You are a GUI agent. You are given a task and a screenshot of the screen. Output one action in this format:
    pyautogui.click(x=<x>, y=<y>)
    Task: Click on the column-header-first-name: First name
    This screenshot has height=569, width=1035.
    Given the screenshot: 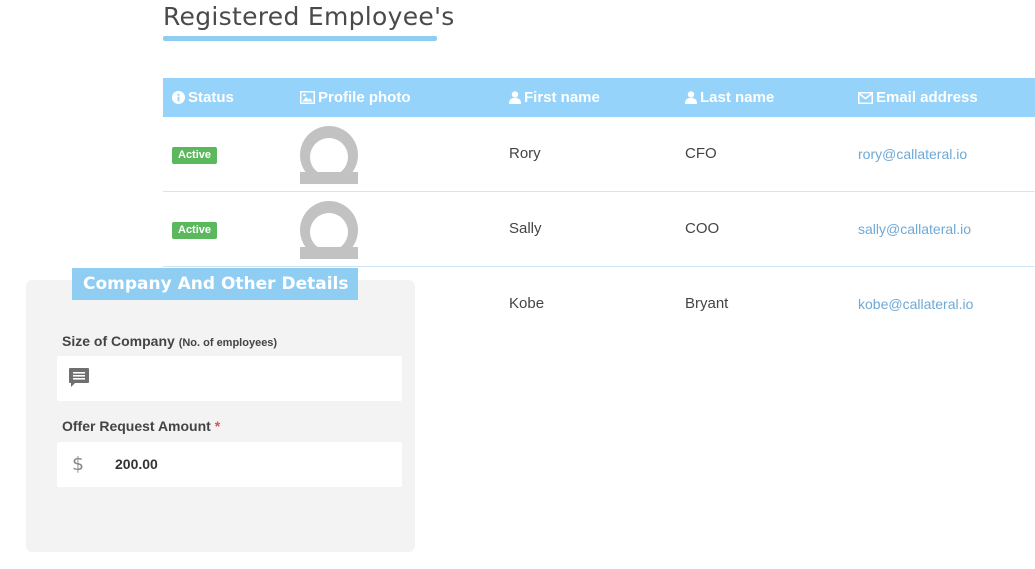 What is the action you would take?
    pyautogui.click(x=554, y=97)
    